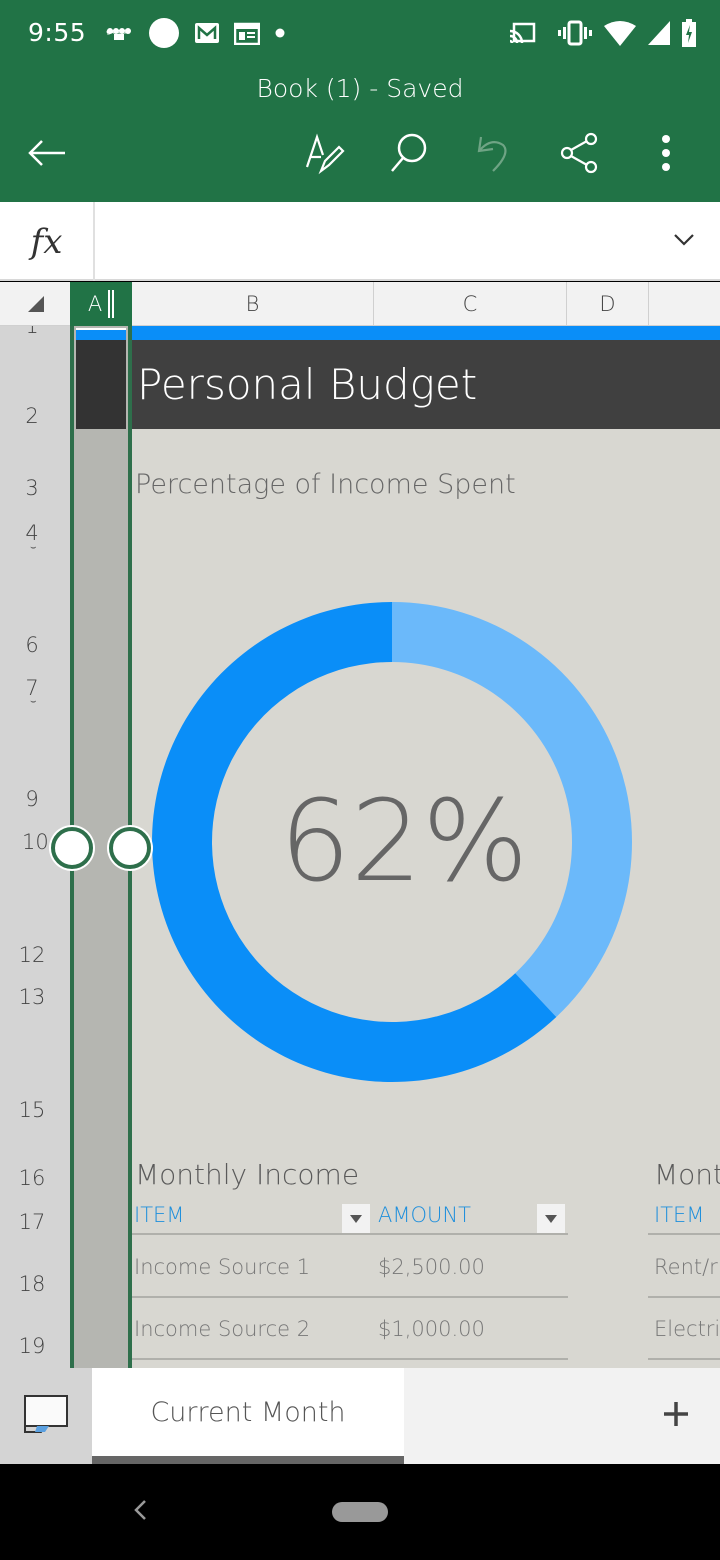 The height and width of the screenshot is (1560, 720). What do you see at coordinates (659, 35) in the screenshot?
I see `cell-signal-icon` at bounding box center [659, 35].